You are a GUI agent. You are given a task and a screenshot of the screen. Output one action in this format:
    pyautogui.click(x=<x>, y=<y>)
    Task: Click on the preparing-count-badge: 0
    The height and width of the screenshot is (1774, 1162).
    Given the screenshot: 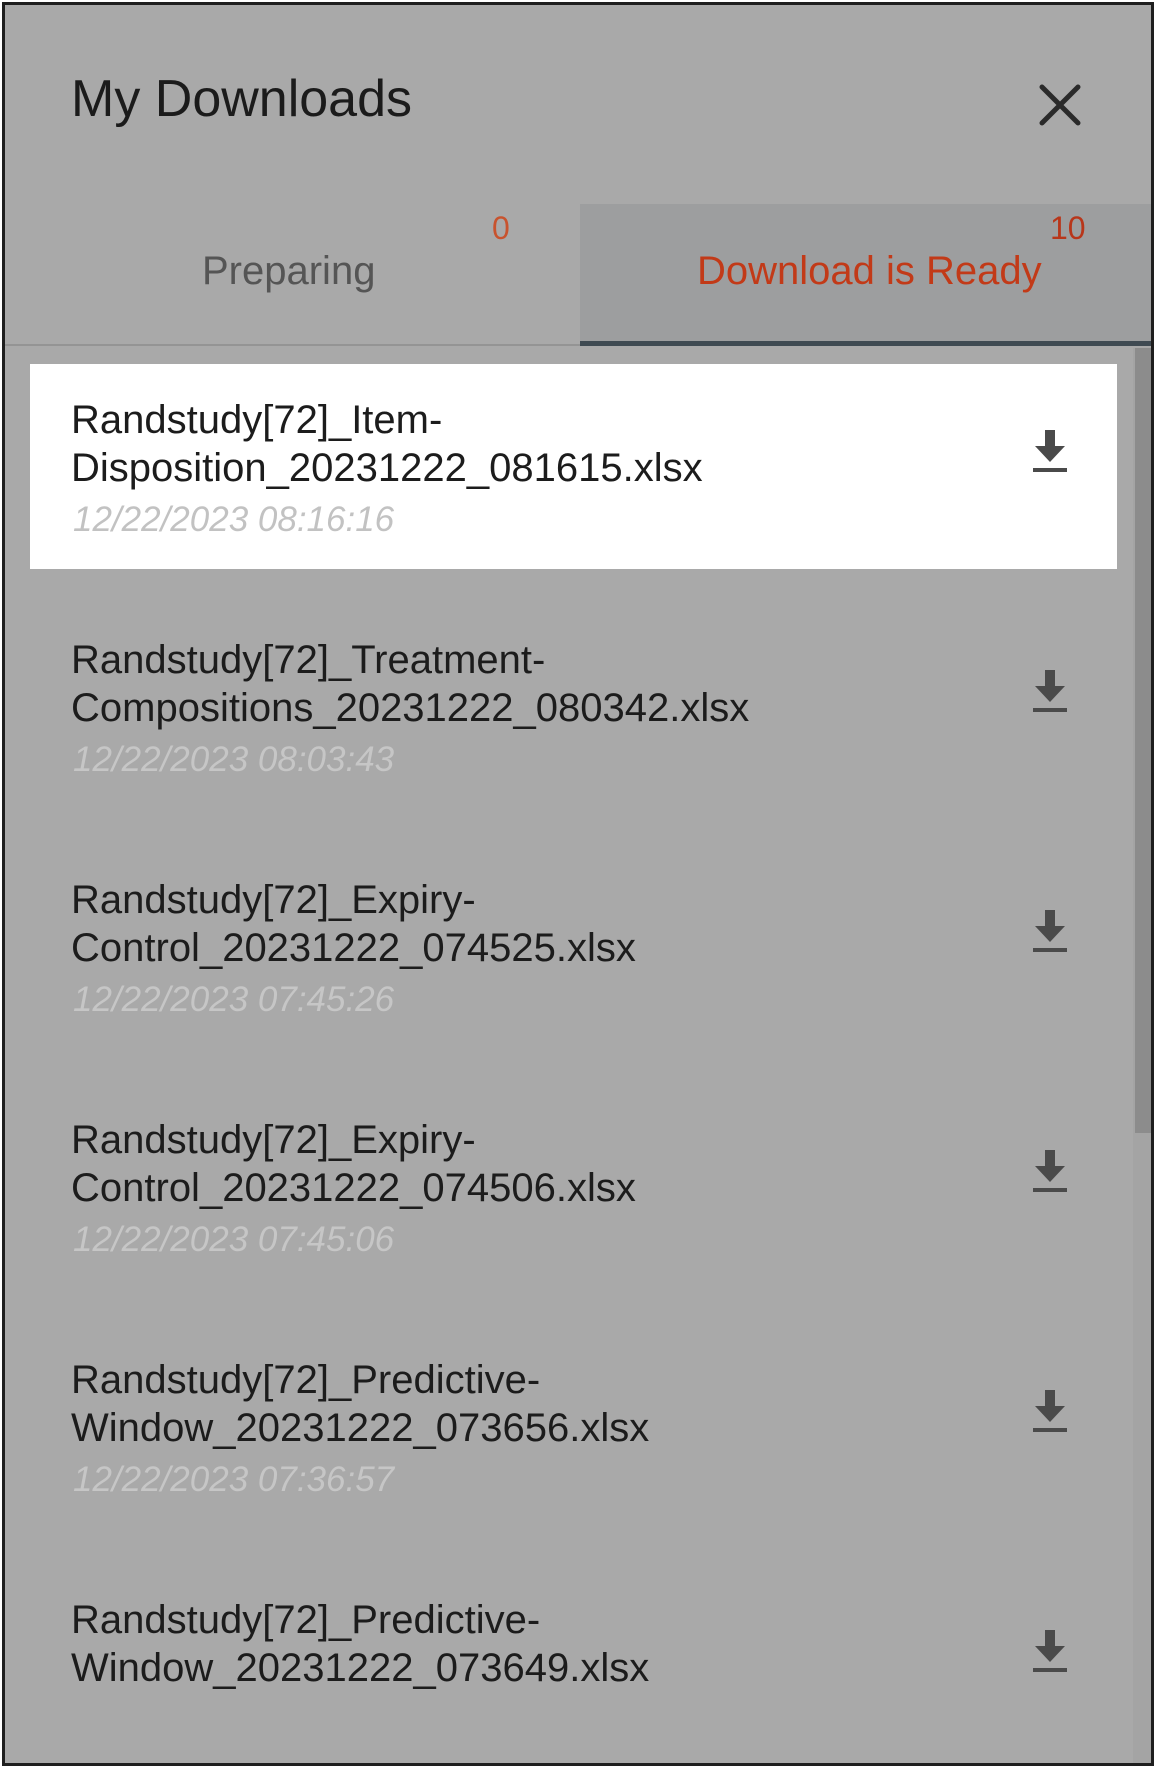 What is the action you would take?
    pyautogui.click(x=501, y=228)
    